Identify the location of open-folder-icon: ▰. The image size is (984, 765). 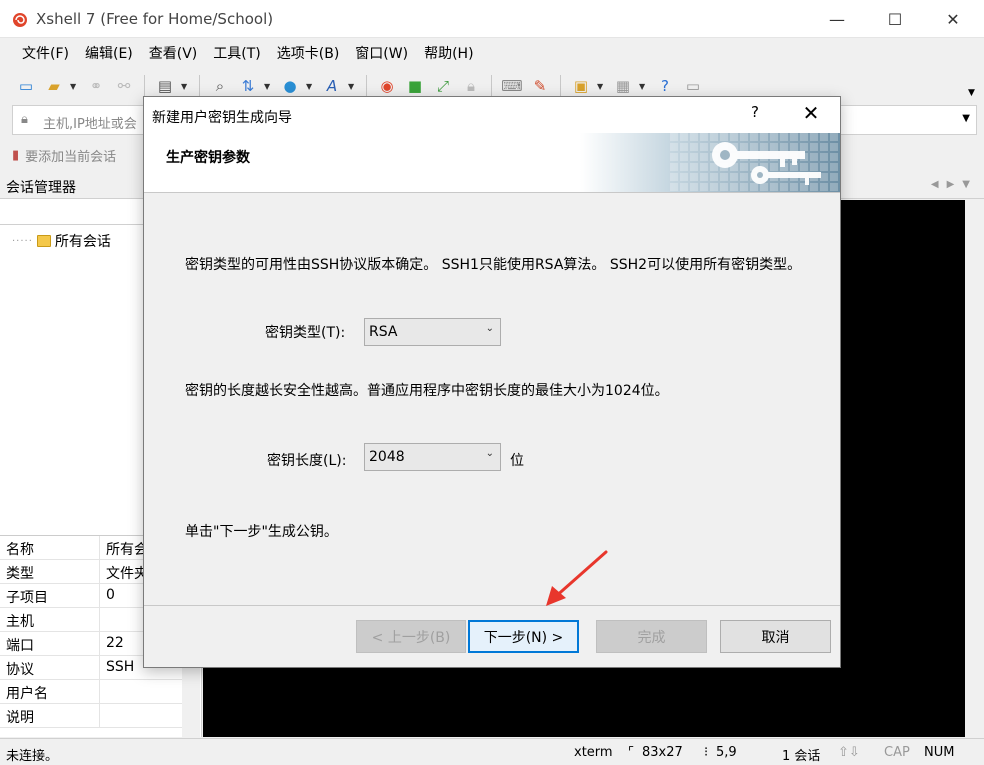
(54, 86).